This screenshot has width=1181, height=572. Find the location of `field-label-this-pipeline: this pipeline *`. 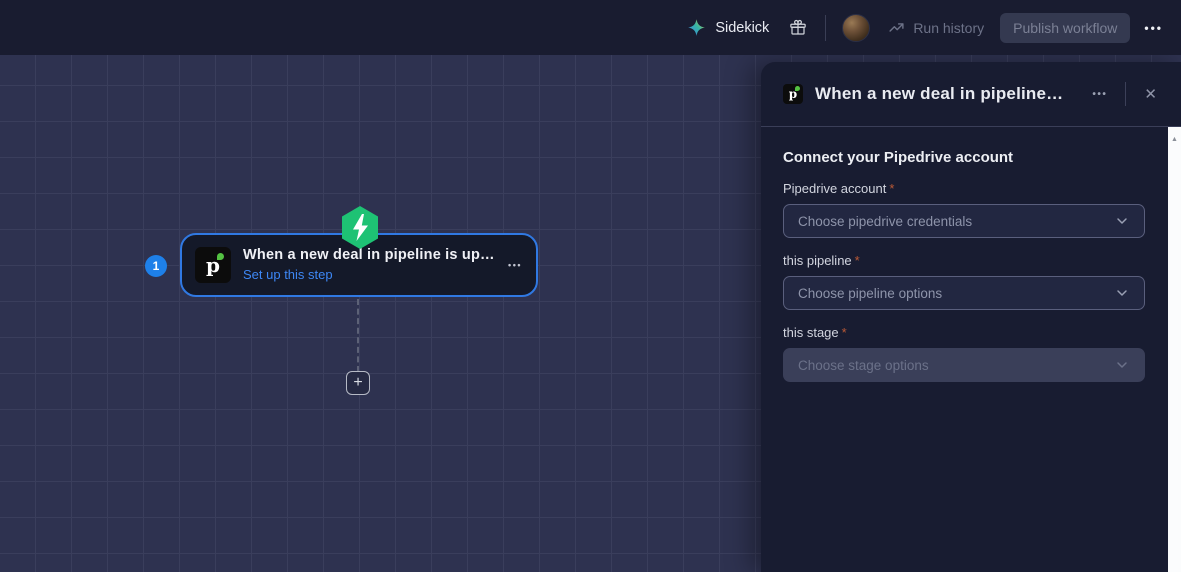

field-label-this-pipeline: this pipeline * is located at coordinates (964, 260).